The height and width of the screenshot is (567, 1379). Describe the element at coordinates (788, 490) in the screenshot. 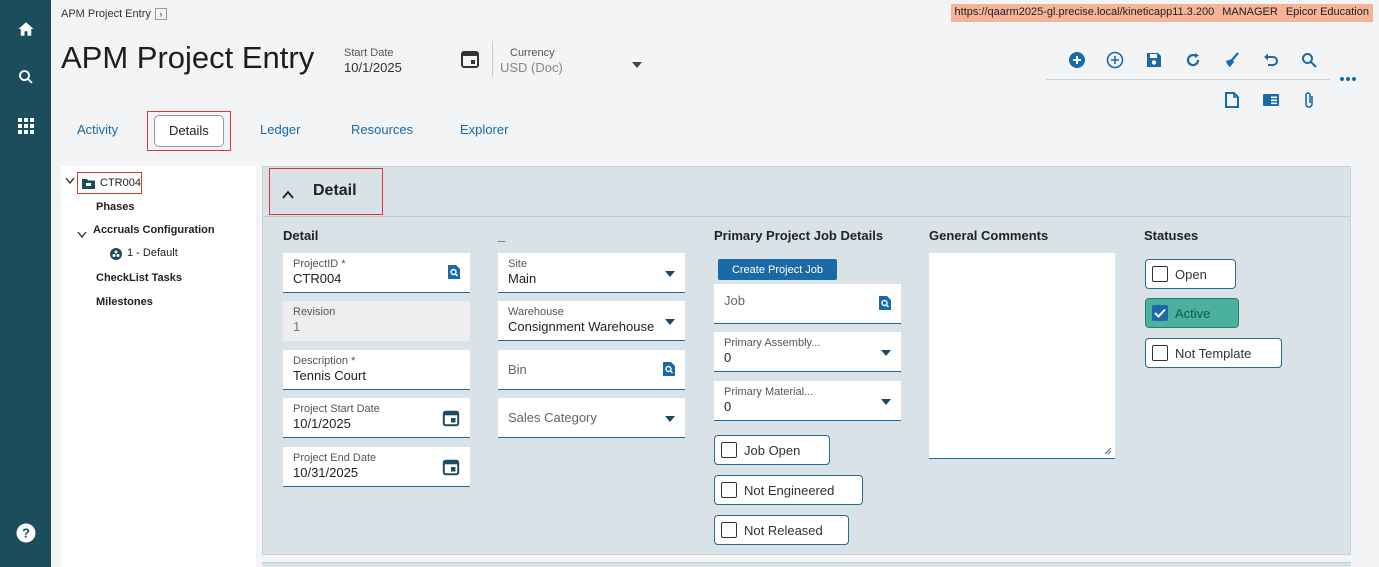

I see `not-engineered-checkbox: Not Engineered` at that location.